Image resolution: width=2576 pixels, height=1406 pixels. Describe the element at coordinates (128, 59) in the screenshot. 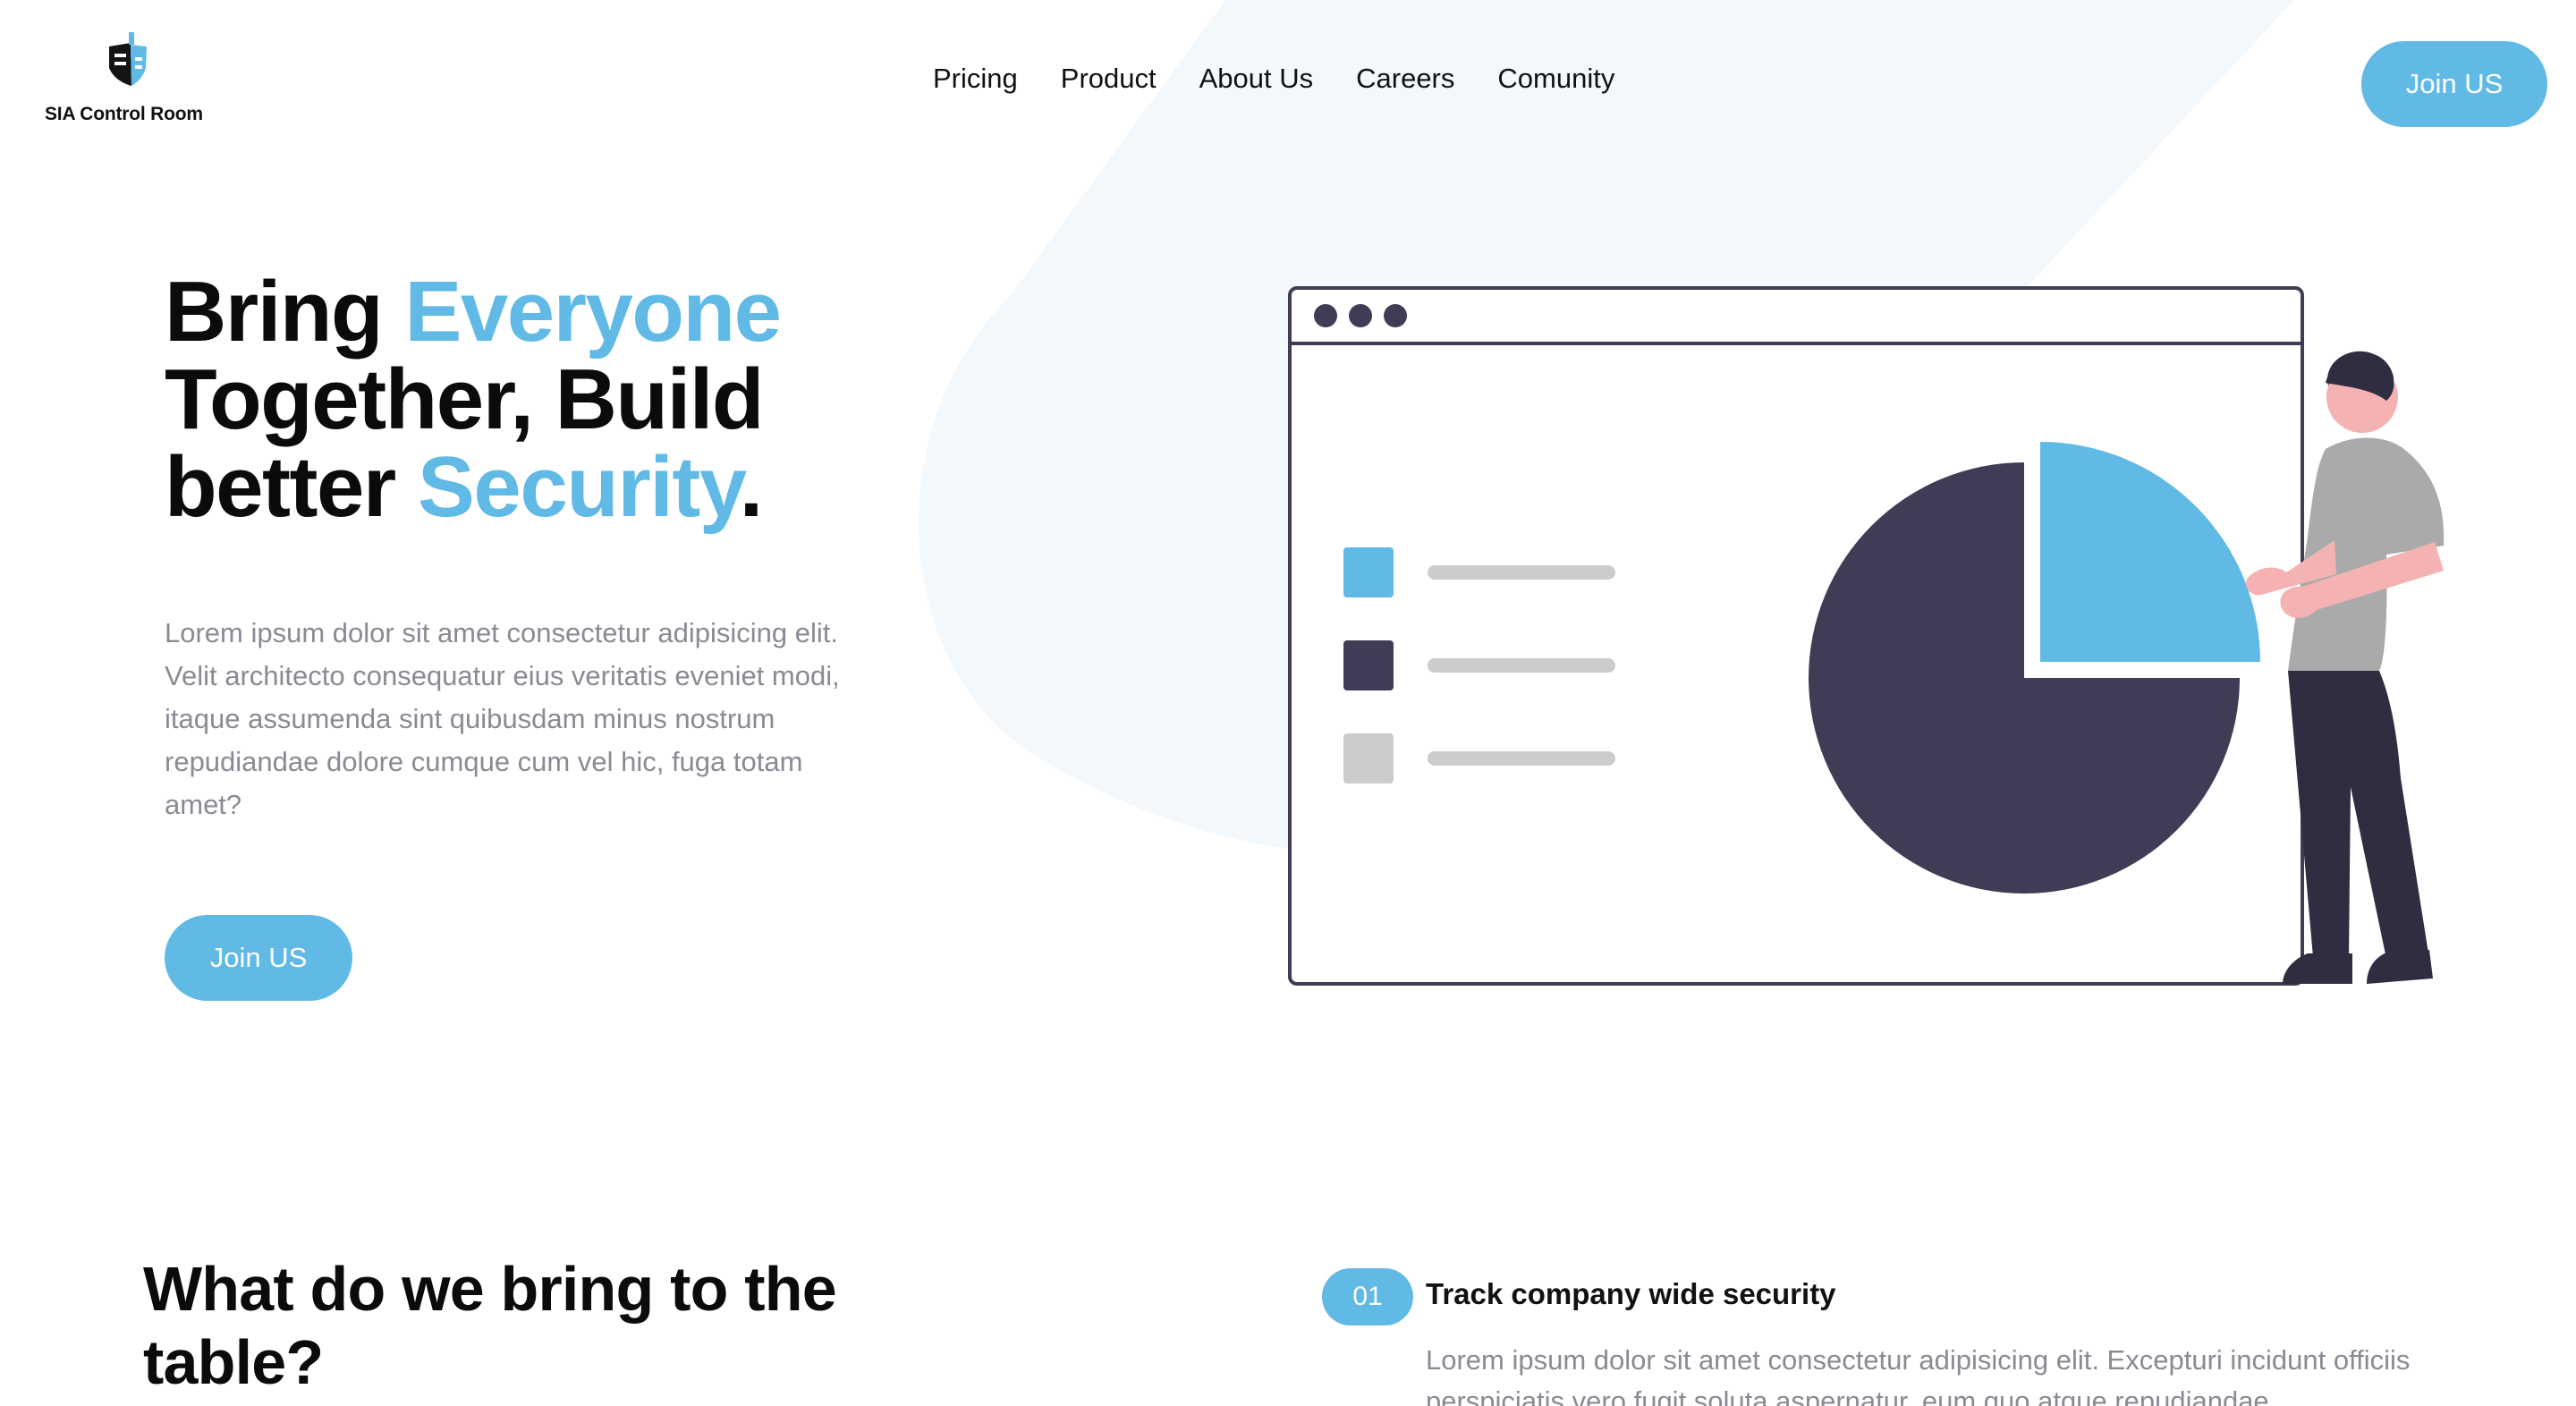

I see `shield-logo-icon` at that location.